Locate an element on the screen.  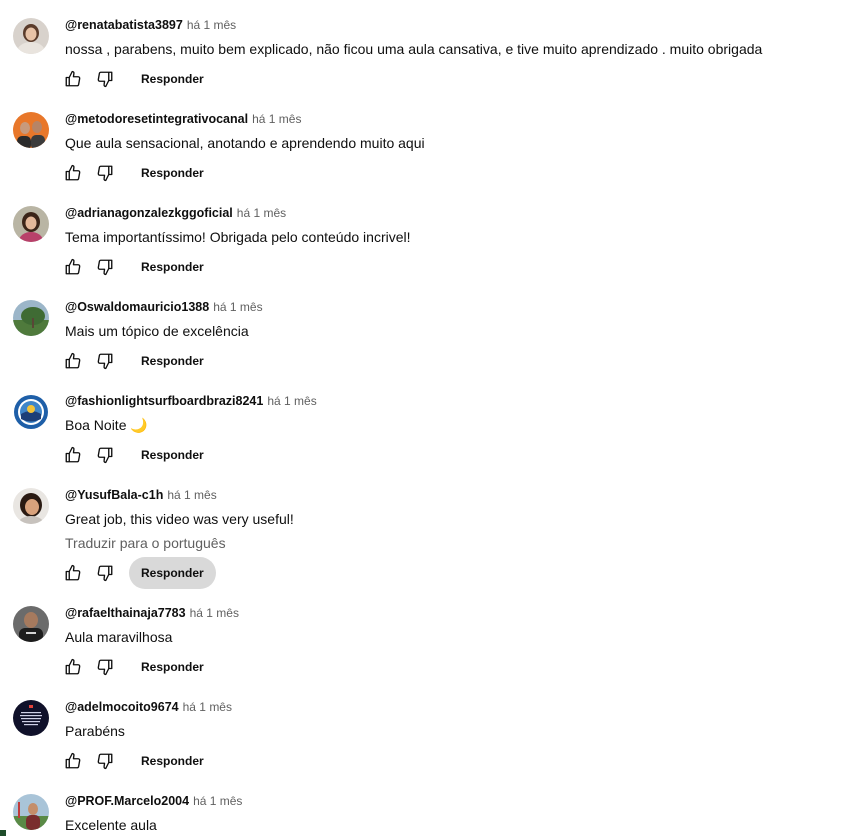
comment-author: @metodoresetintegrativocanal is located at coordinates (156, 119).